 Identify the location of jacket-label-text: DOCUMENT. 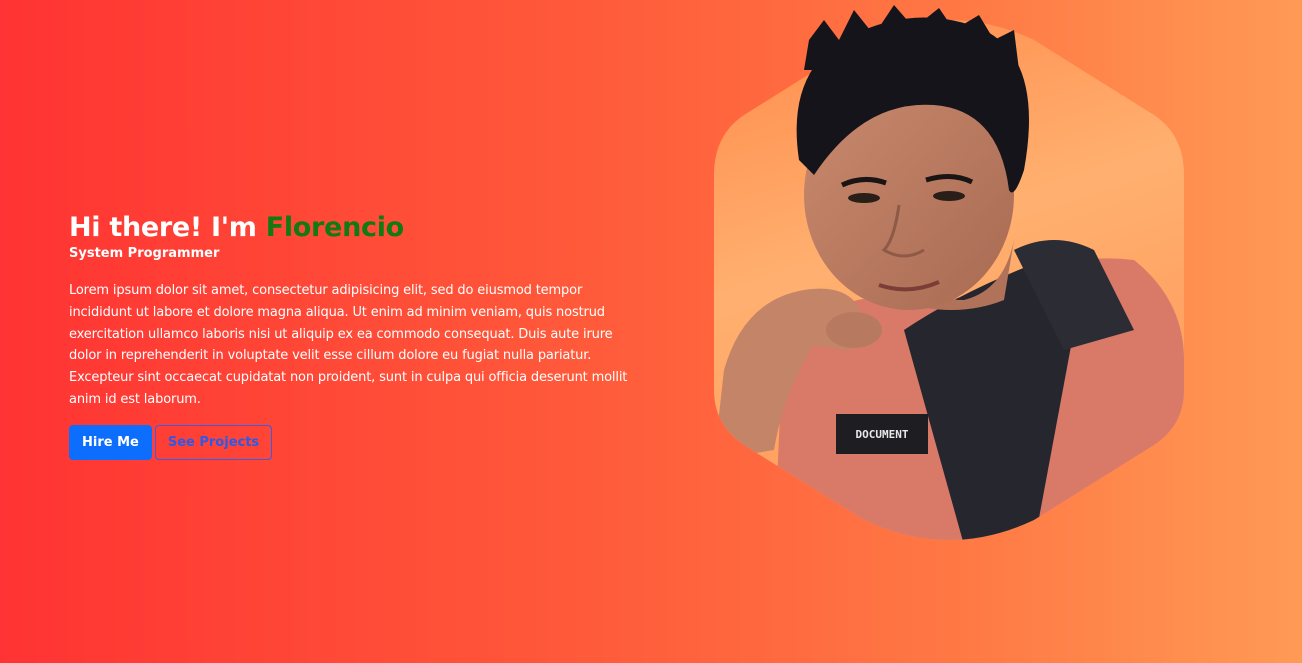
(882, 434).